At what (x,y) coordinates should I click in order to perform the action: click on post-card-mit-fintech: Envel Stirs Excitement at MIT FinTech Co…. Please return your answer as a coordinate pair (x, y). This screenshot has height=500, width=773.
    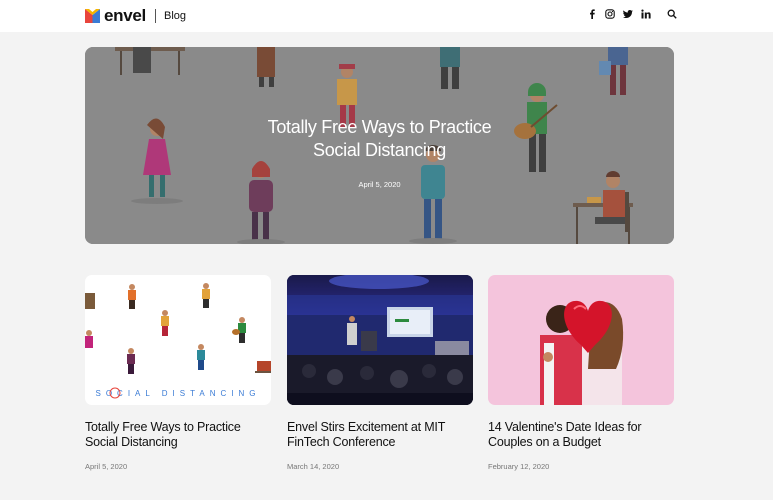
    Looking at the image, I should click on (380, 373).